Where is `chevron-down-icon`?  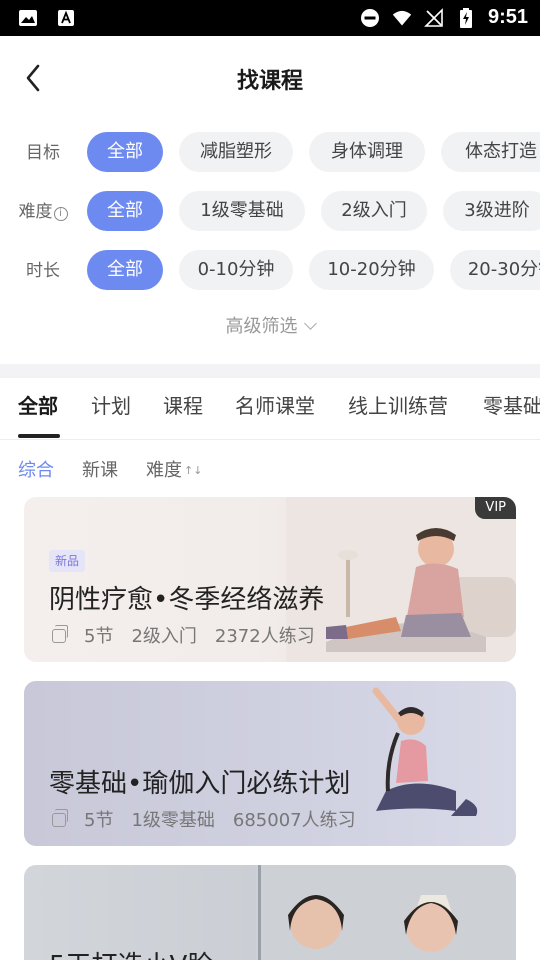
chevron-down-icon is located at coordinates (310, 323).